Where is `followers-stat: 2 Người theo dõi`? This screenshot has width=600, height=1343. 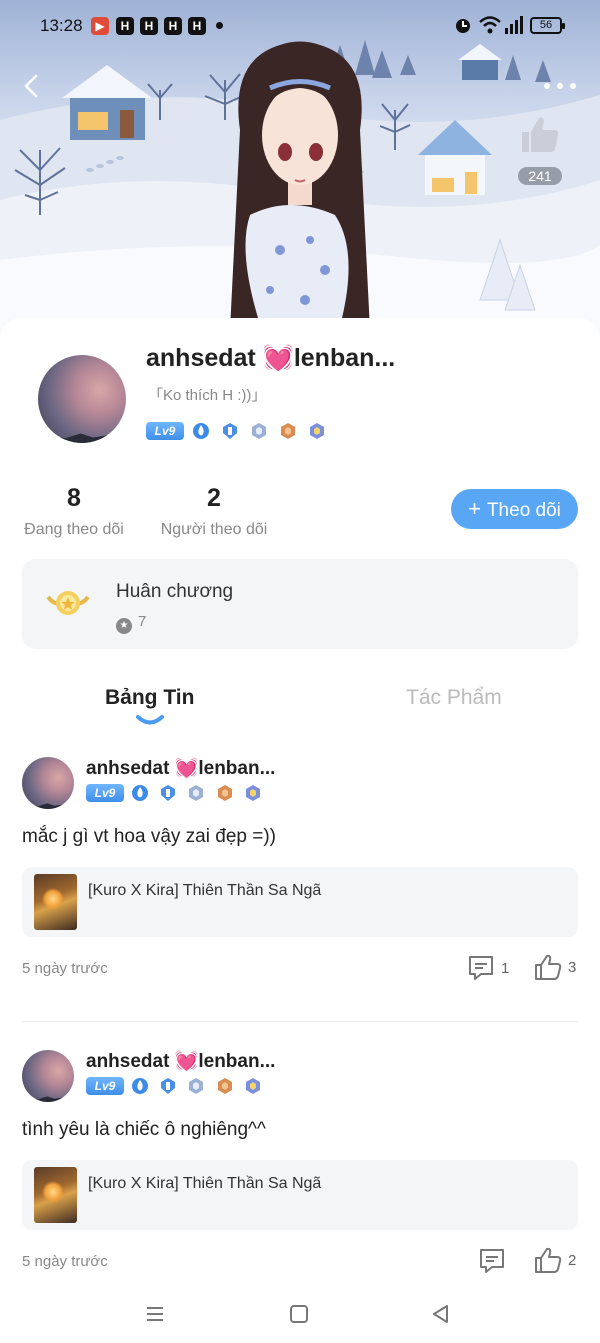 followers-stat: 2 Người theo dõi is located at coordinates (214, 511).